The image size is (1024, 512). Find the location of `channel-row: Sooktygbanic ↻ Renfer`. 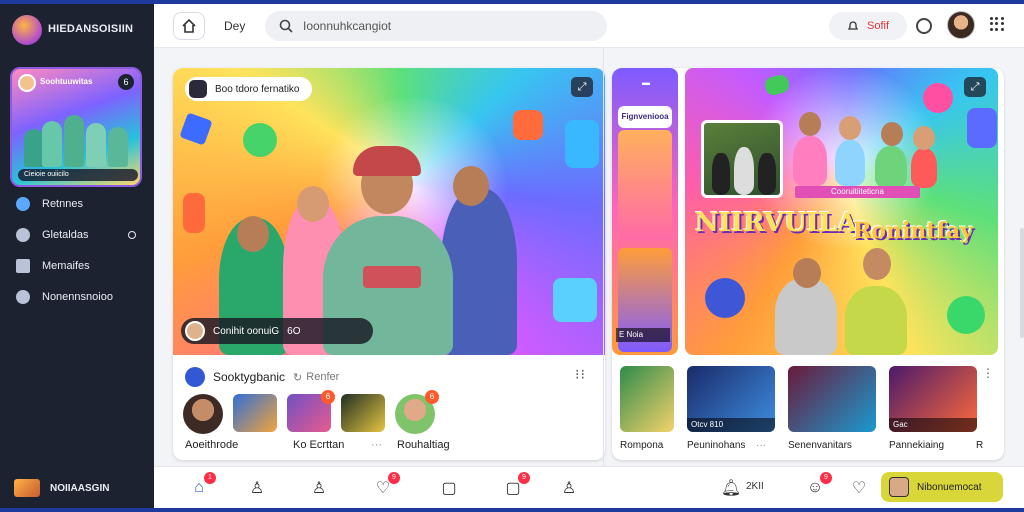

channel-row: Sooktygbanic ↻ Renfer is located at coordinates (262, 377).